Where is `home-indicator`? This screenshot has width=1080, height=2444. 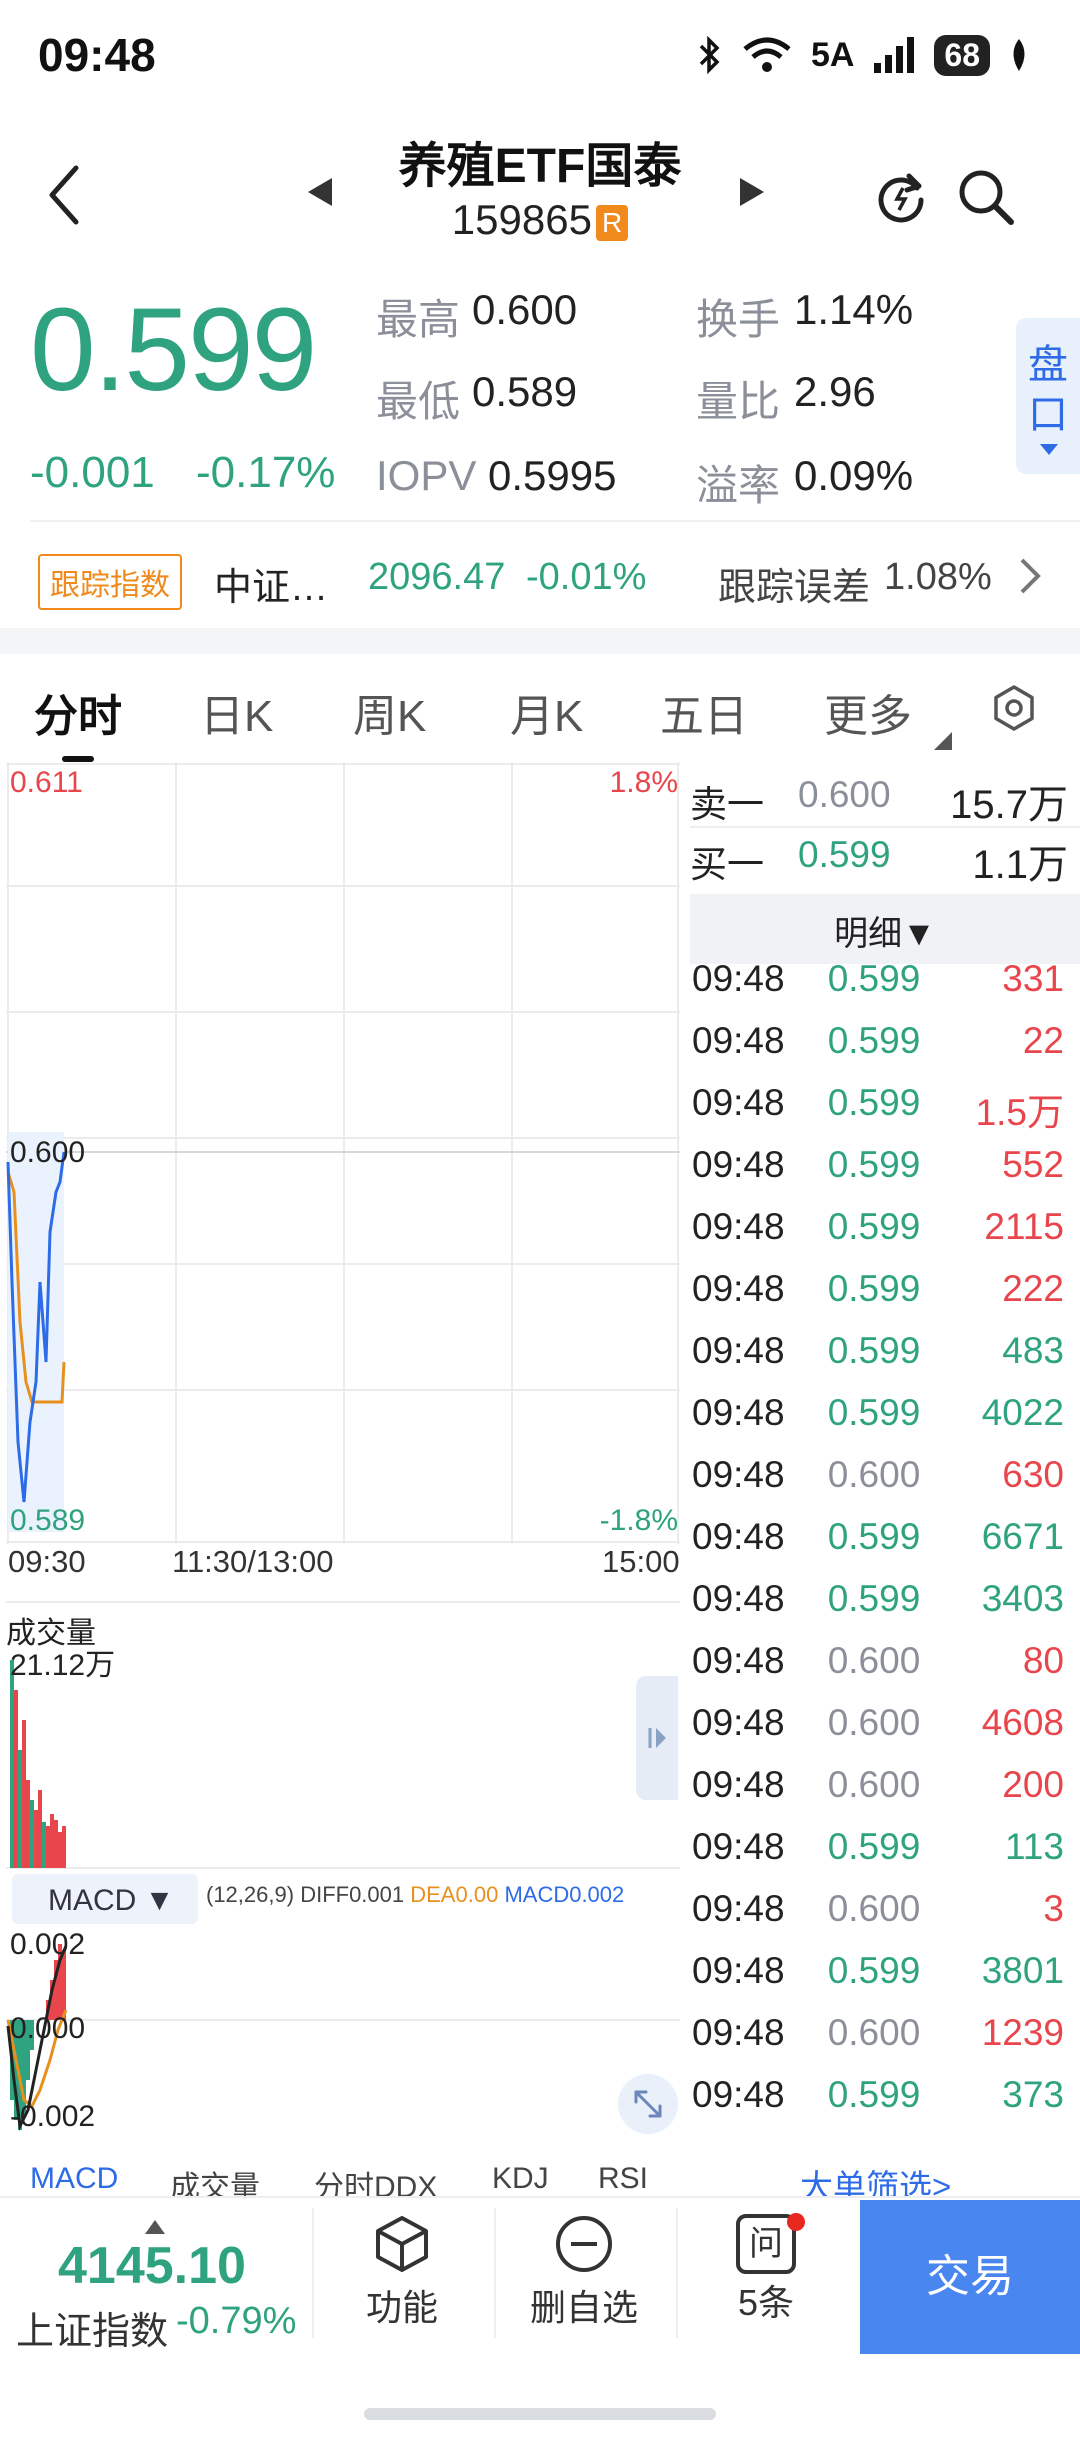
home-indicator is located at coordinates (540, 2414).